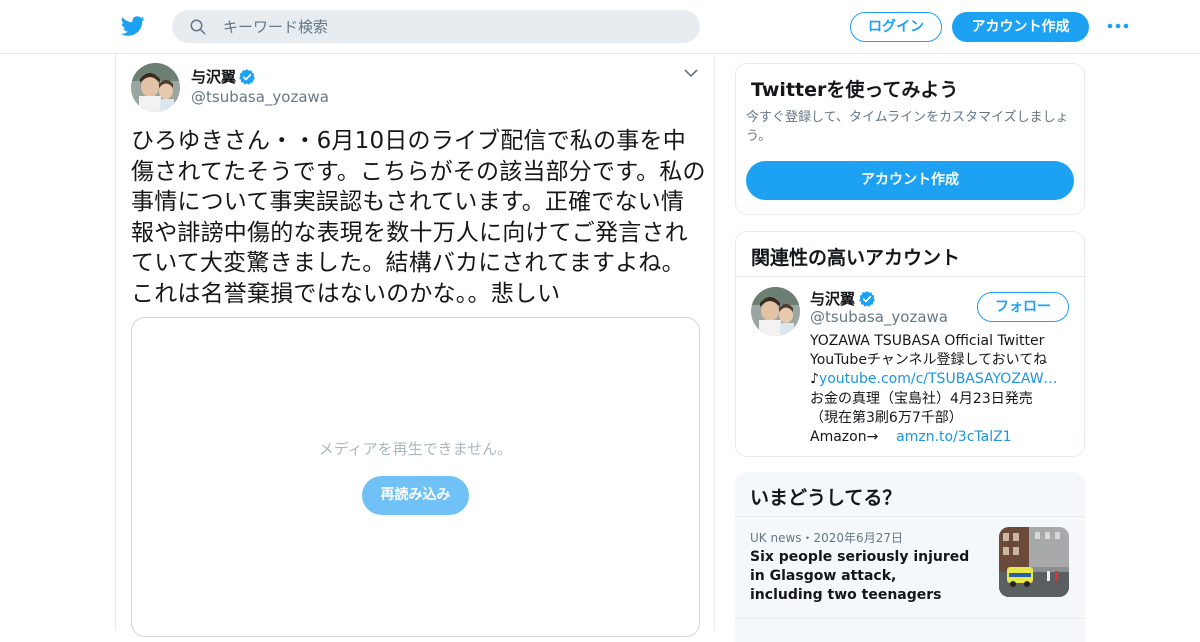 This screenshot has height=642, width=1200. I want to click on chevron-down-icon, so click(691, 73).